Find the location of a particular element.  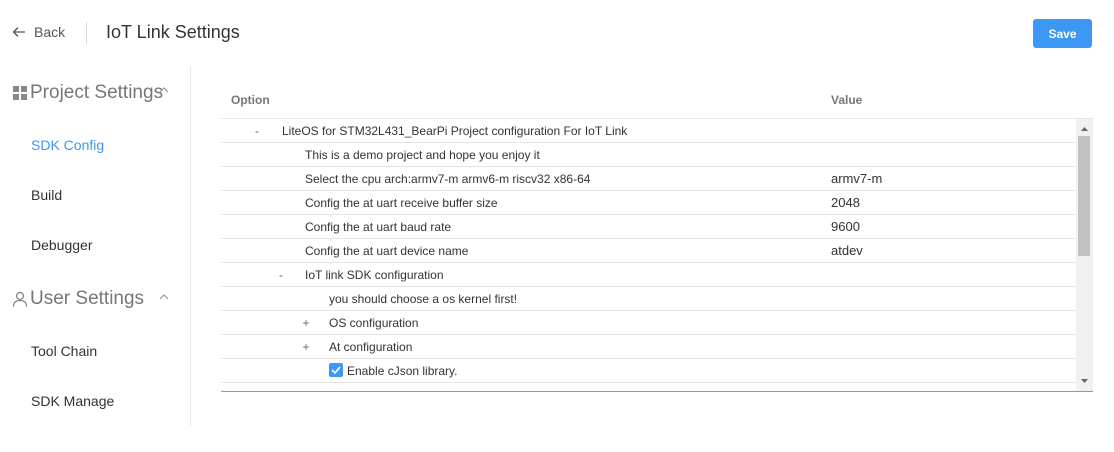

arrow-down-icon is located at coordinates (1084, 381).